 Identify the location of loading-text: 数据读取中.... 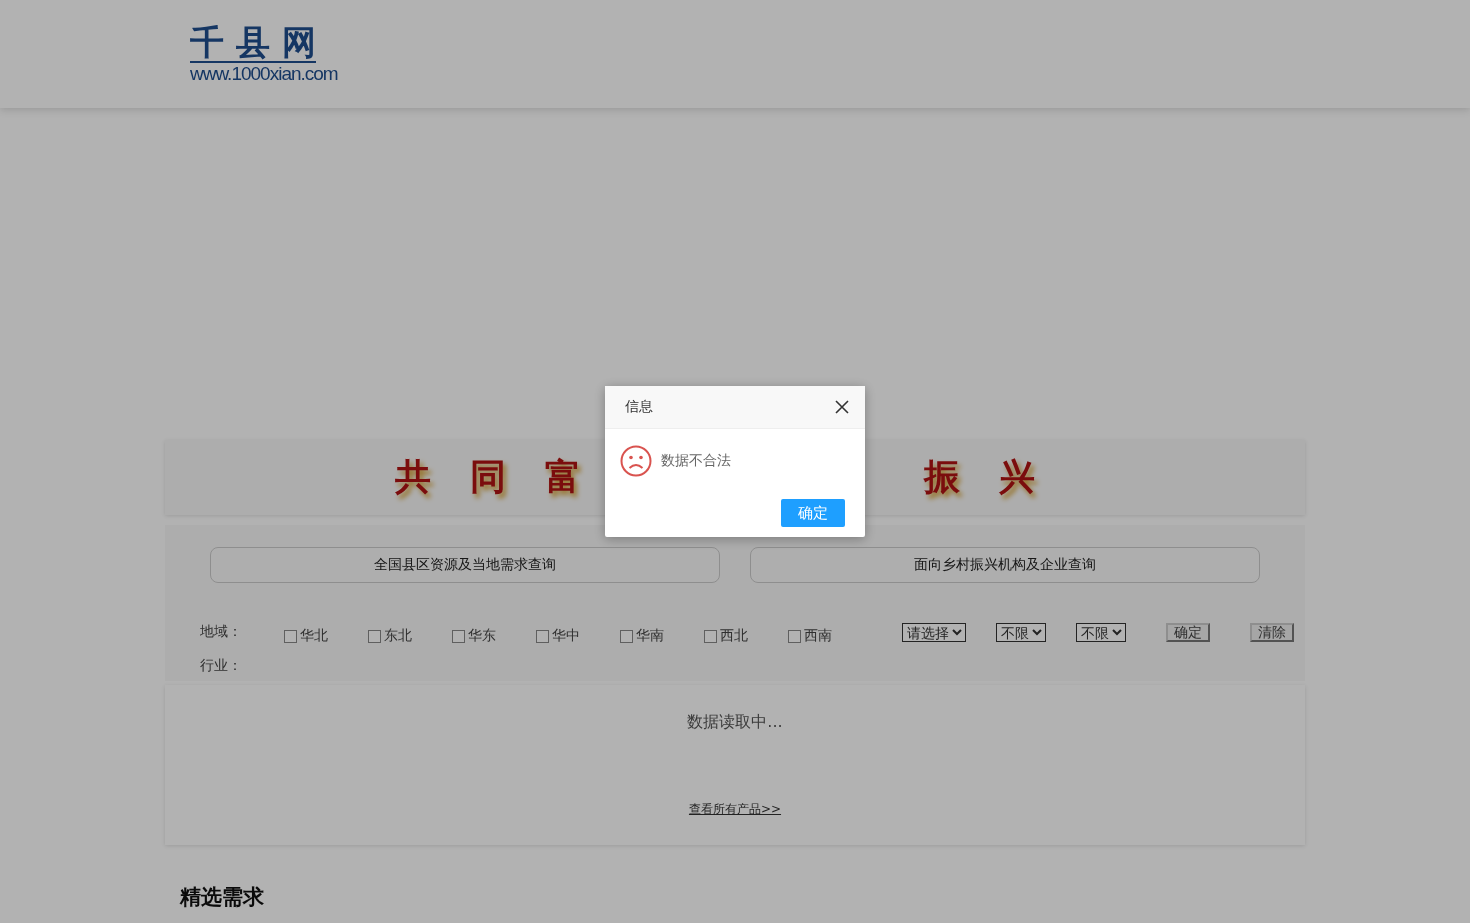
(735, 722).